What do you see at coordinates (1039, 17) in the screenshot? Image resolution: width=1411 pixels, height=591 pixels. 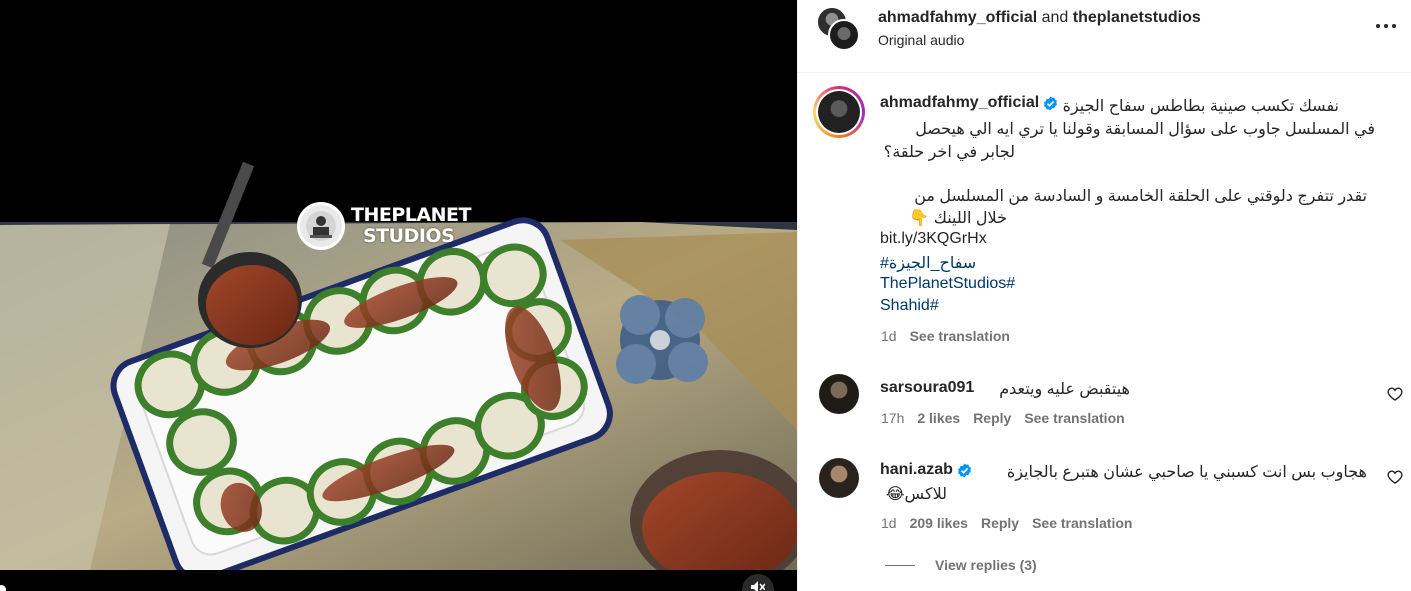 I see `post-authors: ahmadfahmy_official and theplanetstudios` at bounding box center [1039, 17].